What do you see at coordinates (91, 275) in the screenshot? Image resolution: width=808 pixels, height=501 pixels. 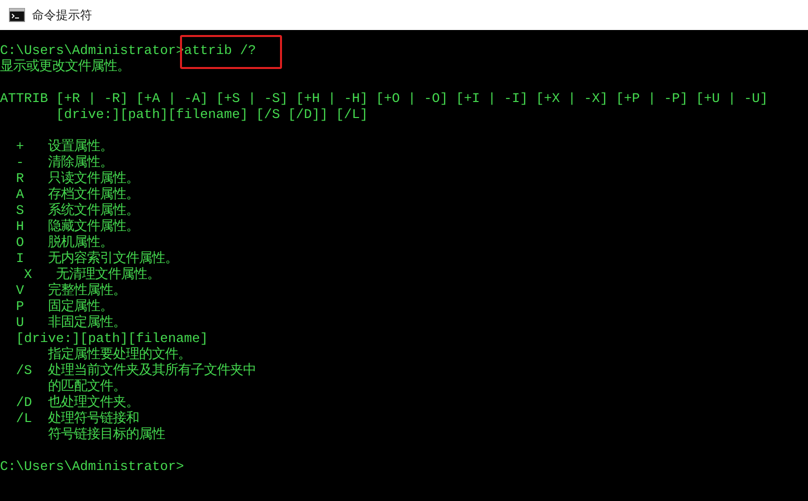 I see `console-line: X 无清理文件属性。` at bounding box center [91, 275].